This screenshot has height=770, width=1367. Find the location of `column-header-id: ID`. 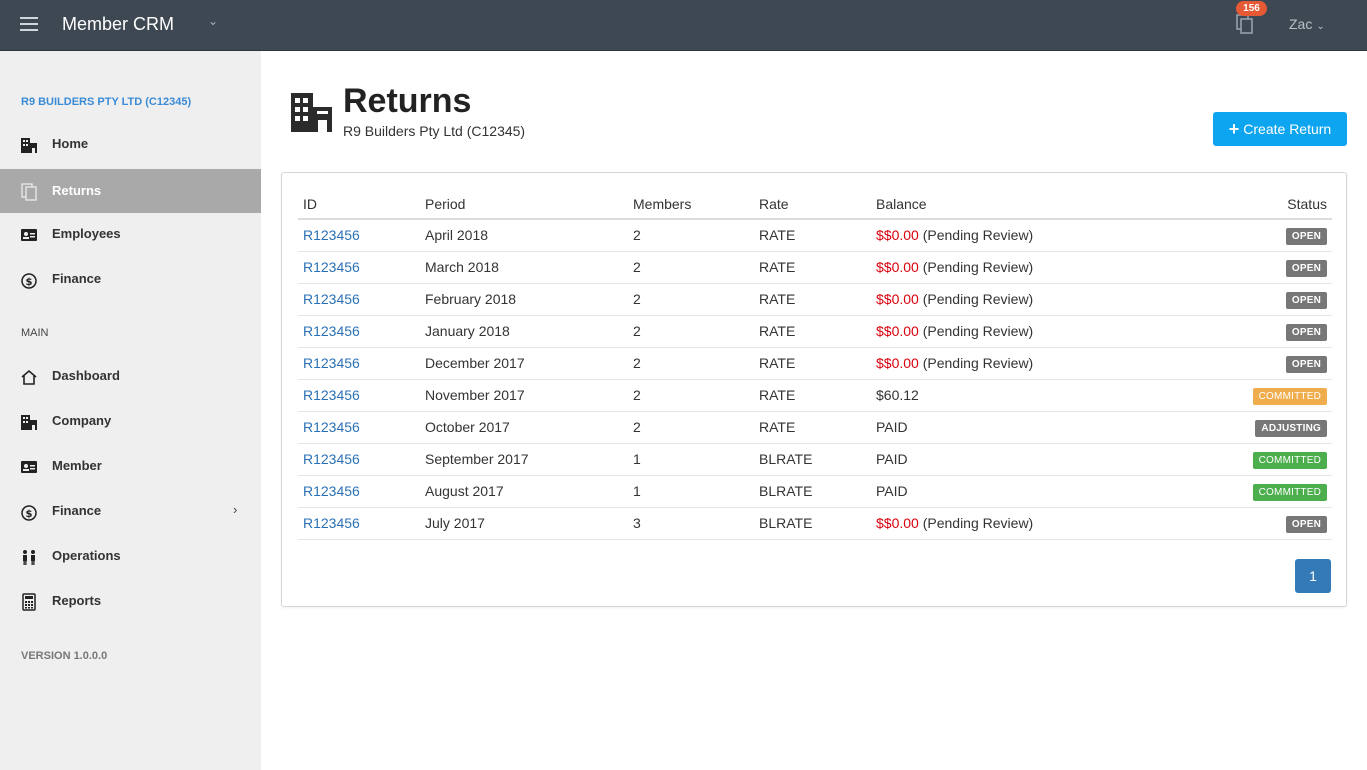

column-header-id: ID is located at coordinates (359, 204).